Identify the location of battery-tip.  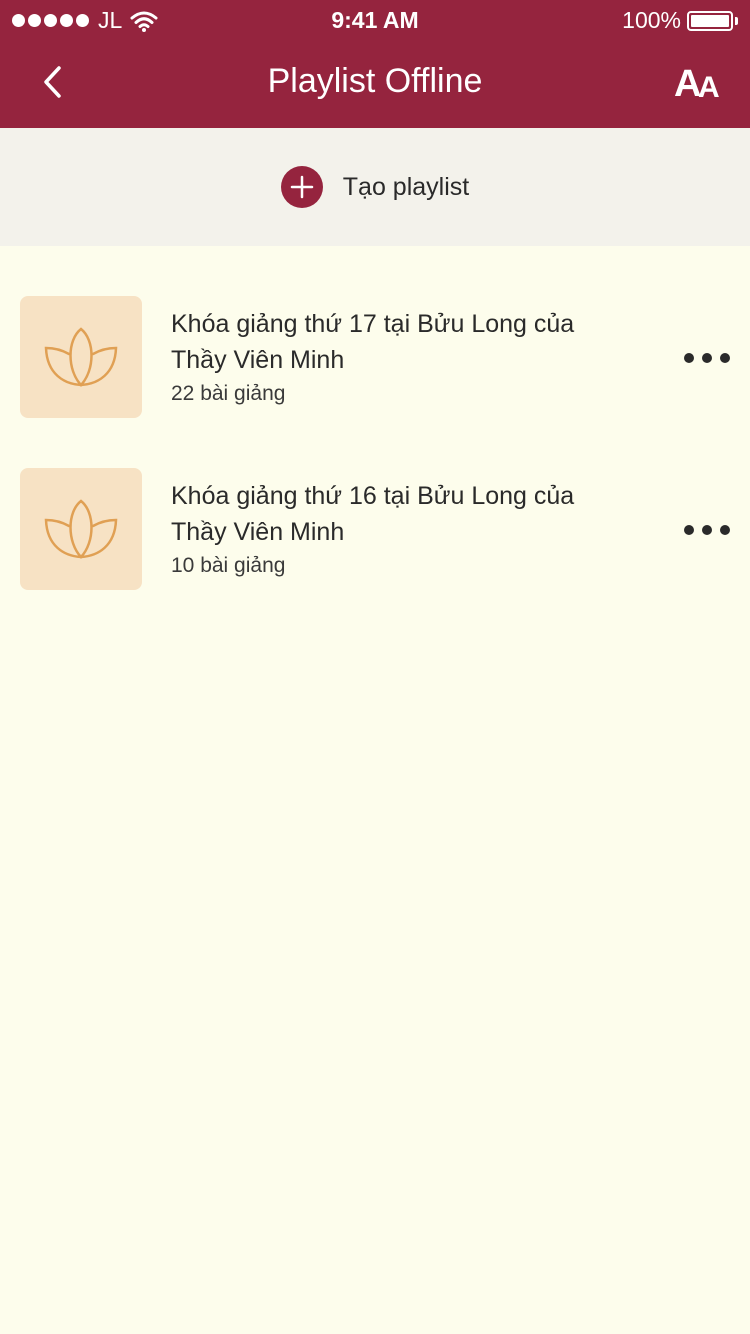
(736, 20).